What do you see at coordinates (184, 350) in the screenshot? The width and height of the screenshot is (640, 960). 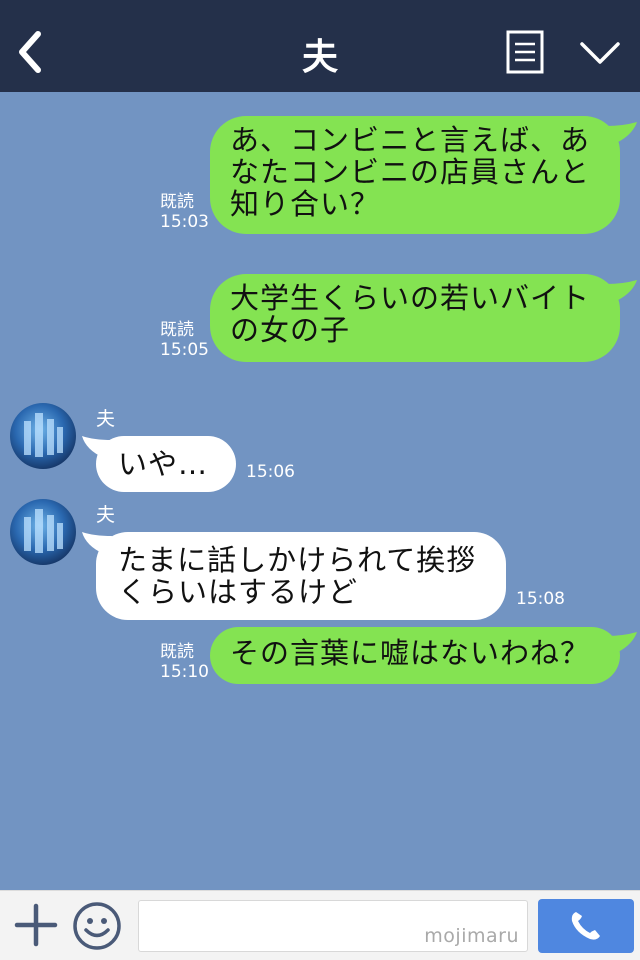 I see `message-time: 15:05` at bounding box center [184, 350].